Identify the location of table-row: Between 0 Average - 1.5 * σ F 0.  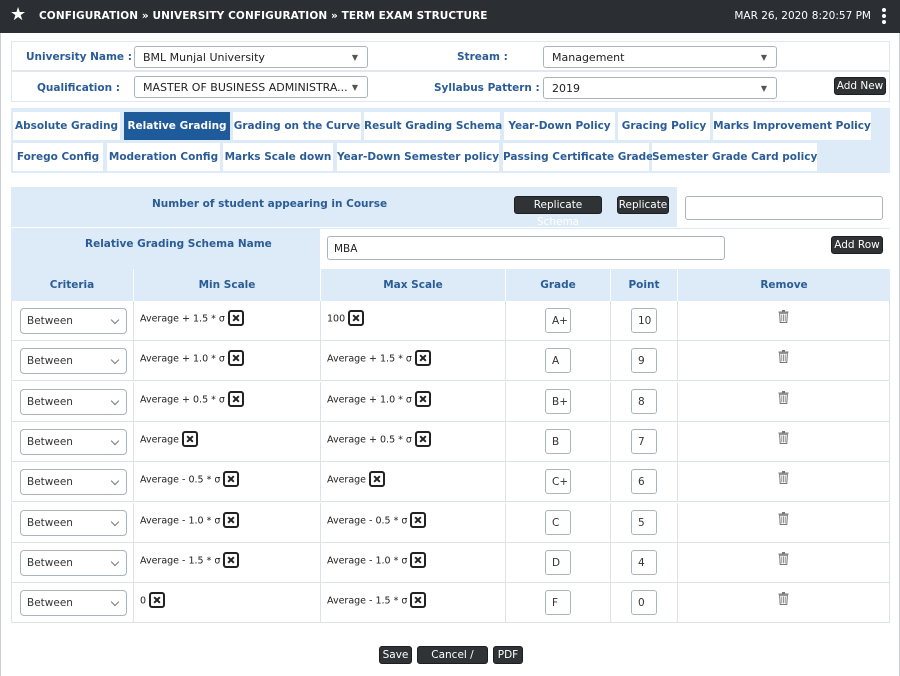
(450, 603).